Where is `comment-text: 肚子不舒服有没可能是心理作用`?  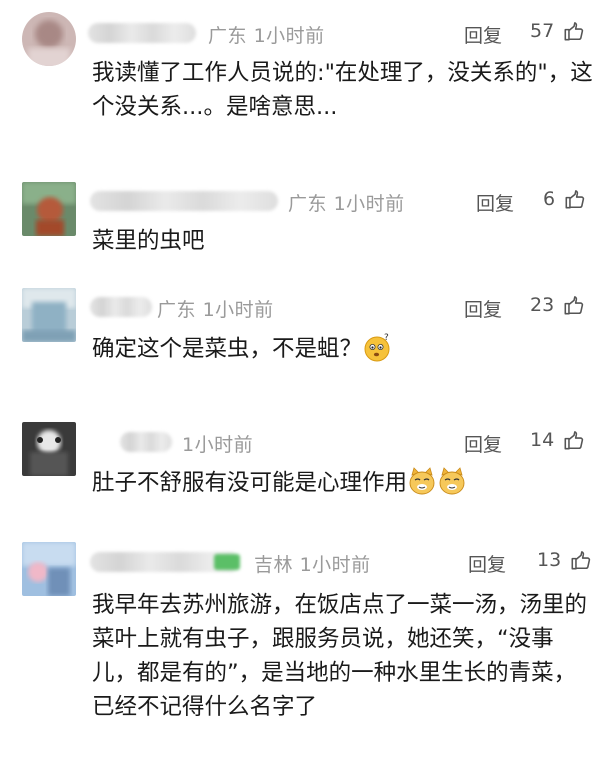 comment-text: 肚子不舒服有没可能是心理作用 is located at coordinates (344, 483).